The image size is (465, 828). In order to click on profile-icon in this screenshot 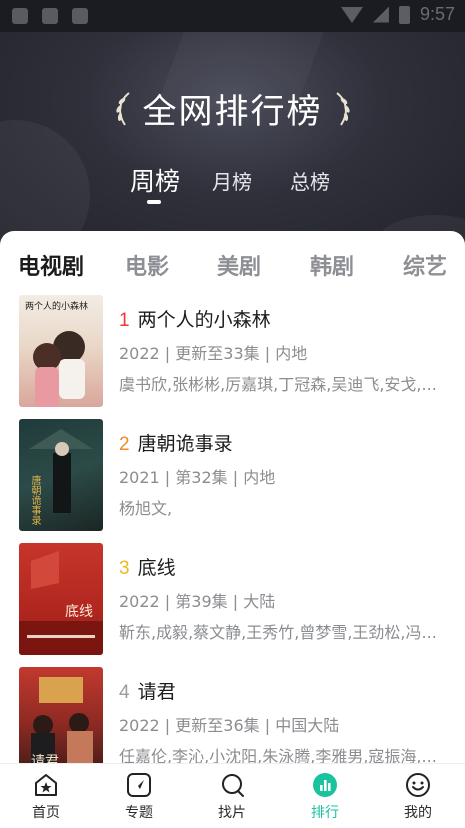, I will do `click(418, 785)`.